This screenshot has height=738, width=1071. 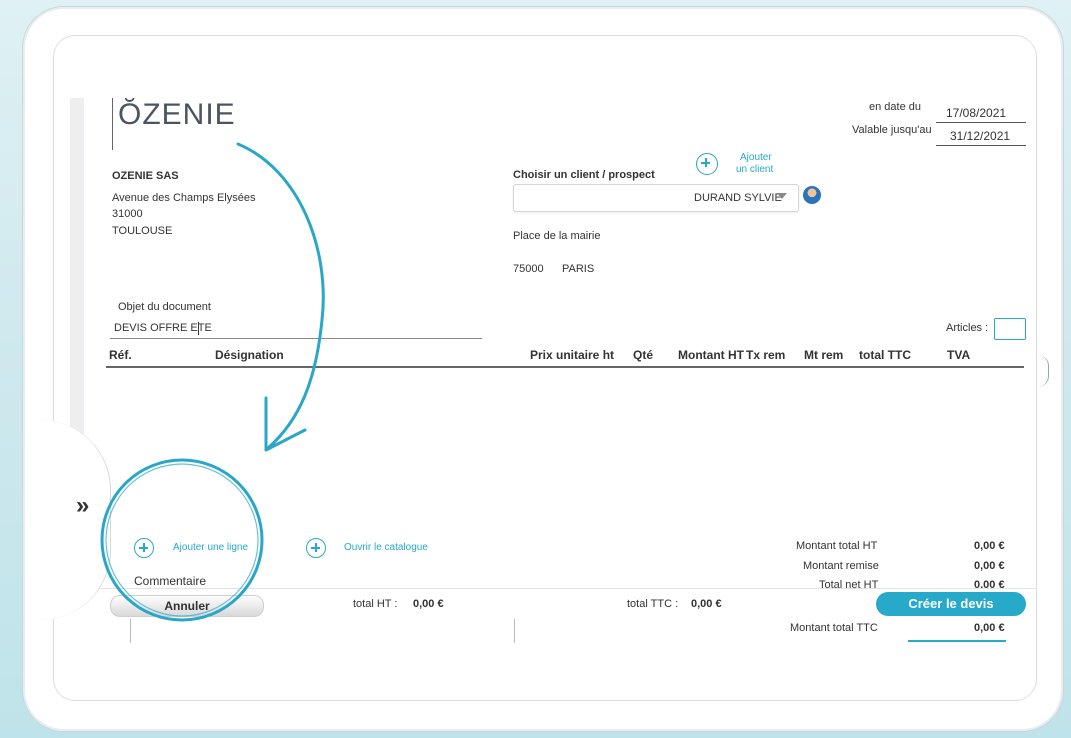 What do you see at coordinates (280, 296) in the screenshot?
I see `guide-arrow-path` at bounding box center [280, 296].